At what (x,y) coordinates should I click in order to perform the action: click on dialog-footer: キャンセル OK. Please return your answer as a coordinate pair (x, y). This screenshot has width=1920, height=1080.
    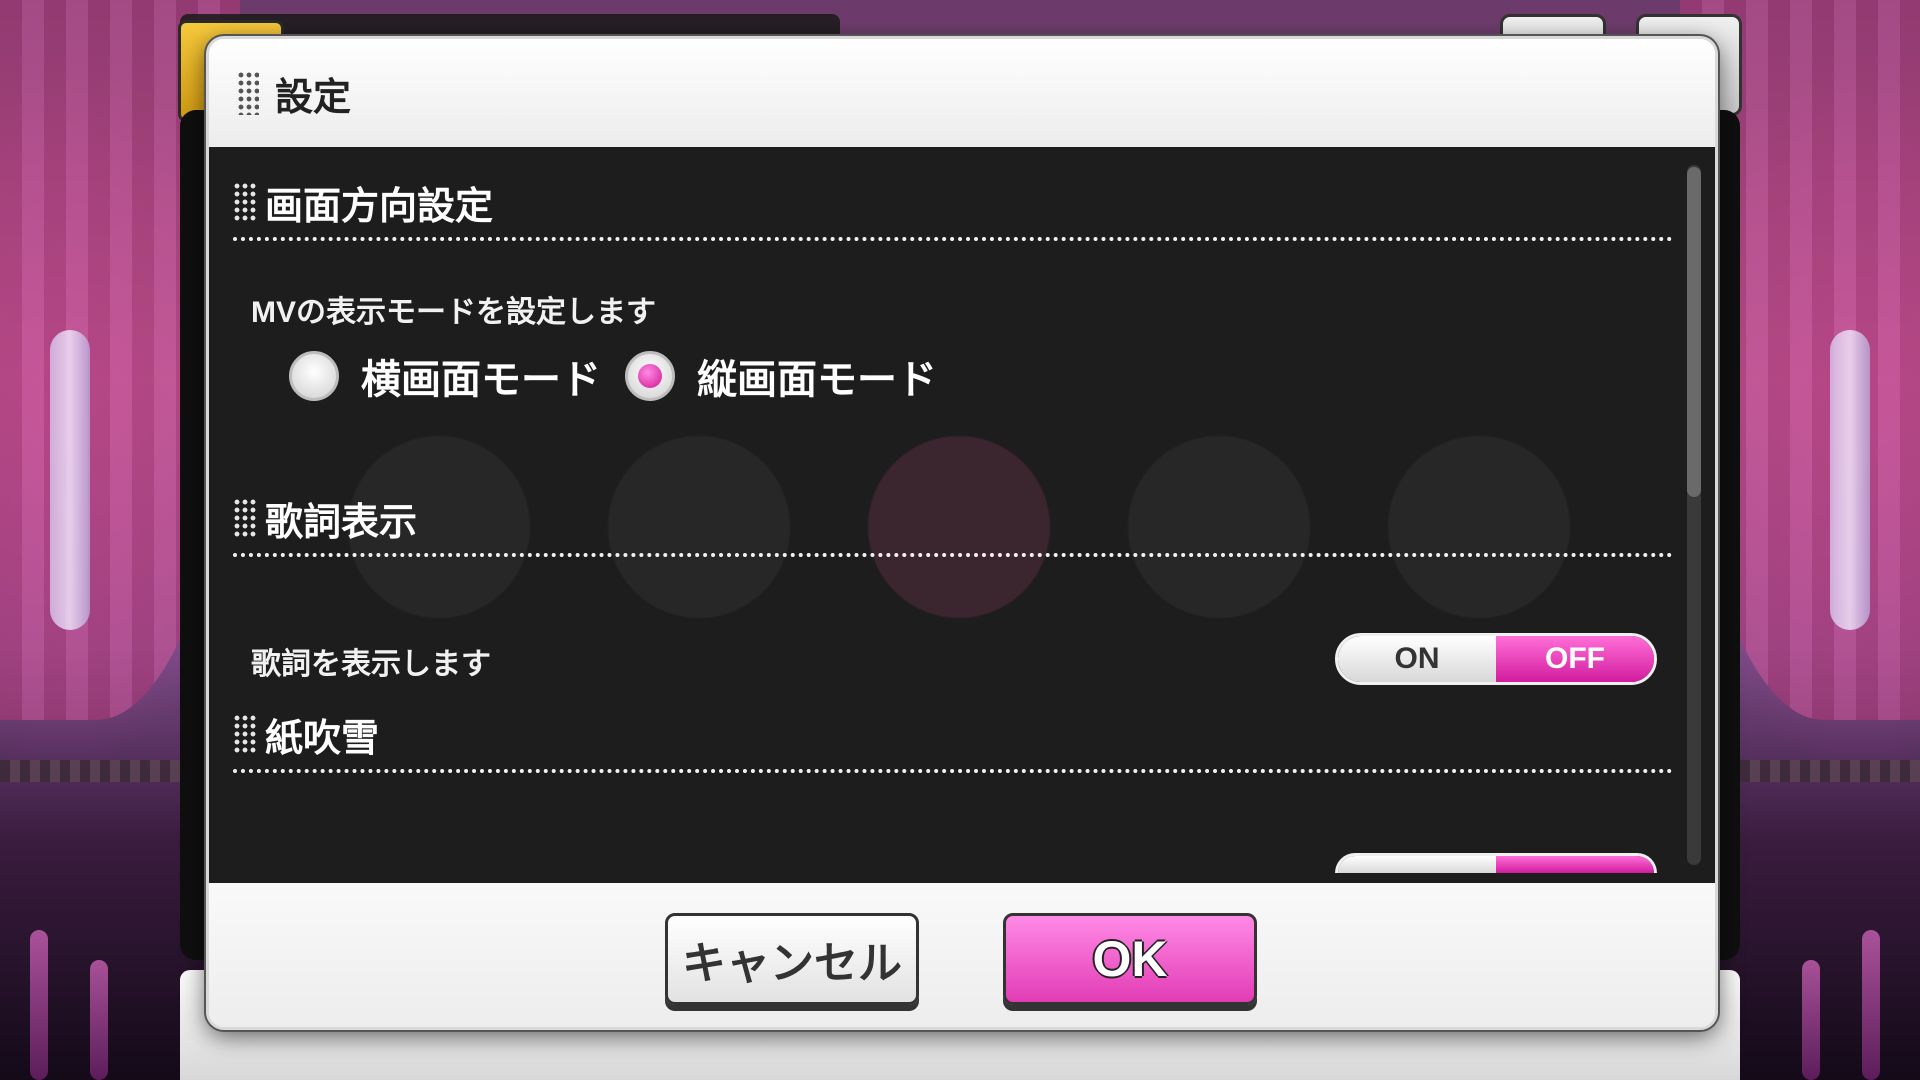
    Looking at the image, I should click on (962, 955).